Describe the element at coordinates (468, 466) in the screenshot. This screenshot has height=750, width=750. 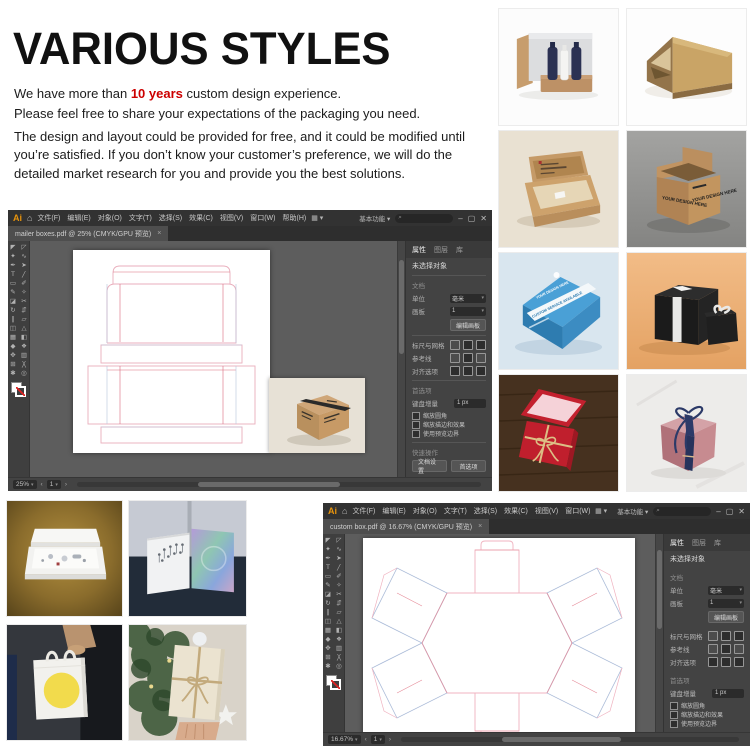
I see `preferences-button: 首选项` at that location.